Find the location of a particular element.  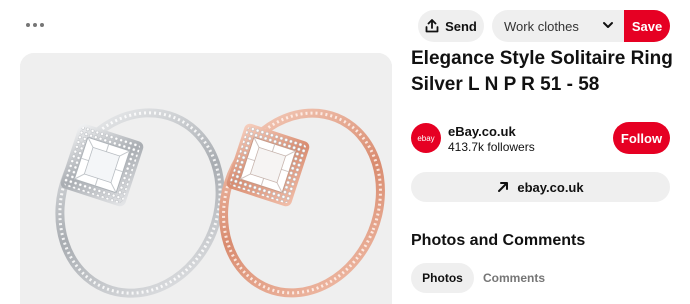

board-select-value: Work clothes is located at coordinates (541, 26).